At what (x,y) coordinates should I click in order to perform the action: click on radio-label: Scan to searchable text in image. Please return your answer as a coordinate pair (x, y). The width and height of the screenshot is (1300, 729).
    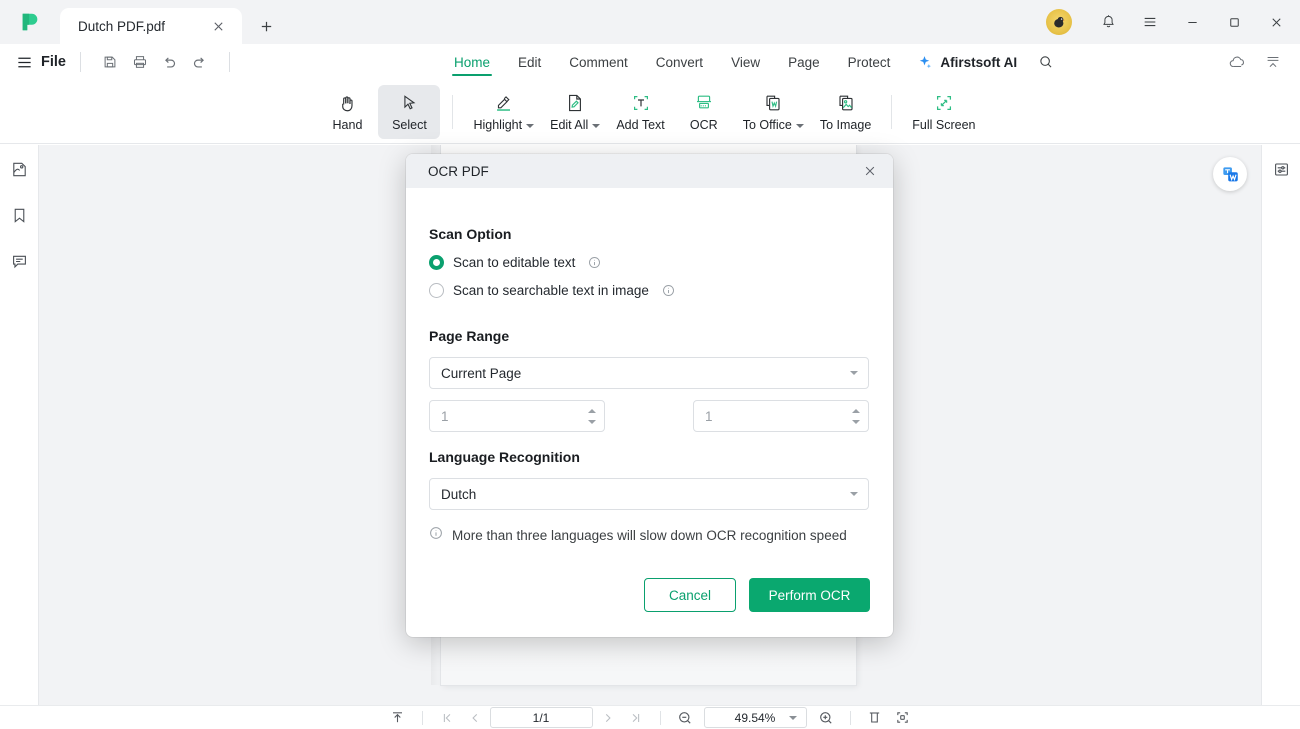
    Looking at the image, I should click on (551, 290).